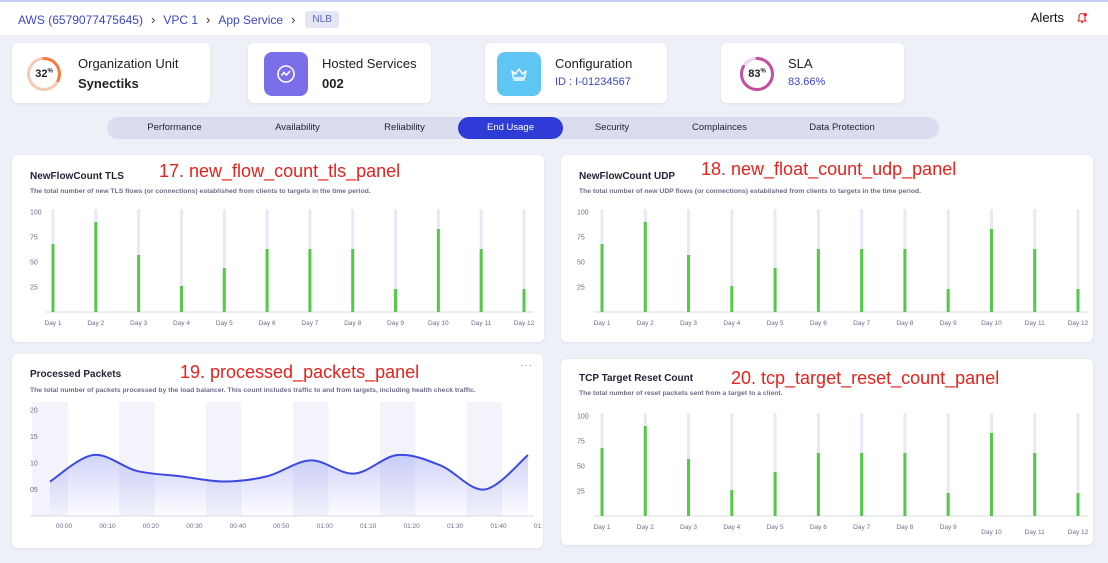  What do you see at coordinates (44, 74) in the screenshot?
I see `org-percent: 32%` at bounding box center [44, 74].